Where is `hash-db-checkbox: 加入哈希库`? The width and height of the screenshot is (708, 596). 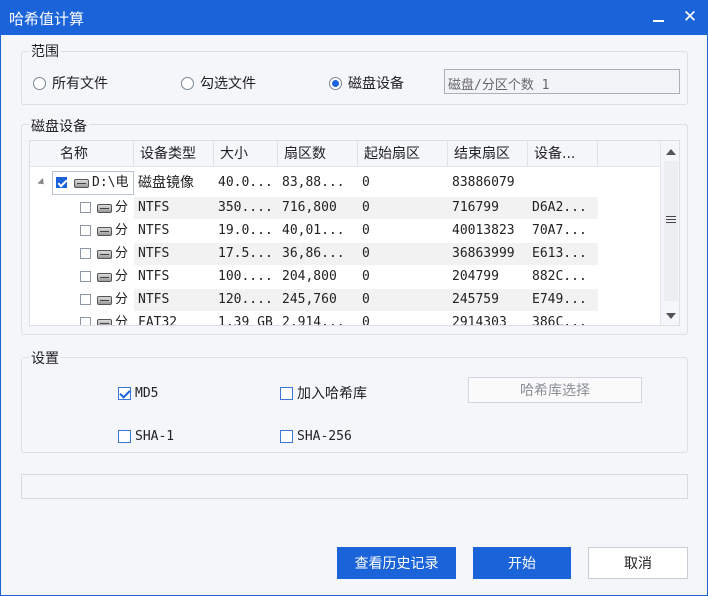
hash-db-checkbox: 加入哈希库 is located at coordinates (323, 393).